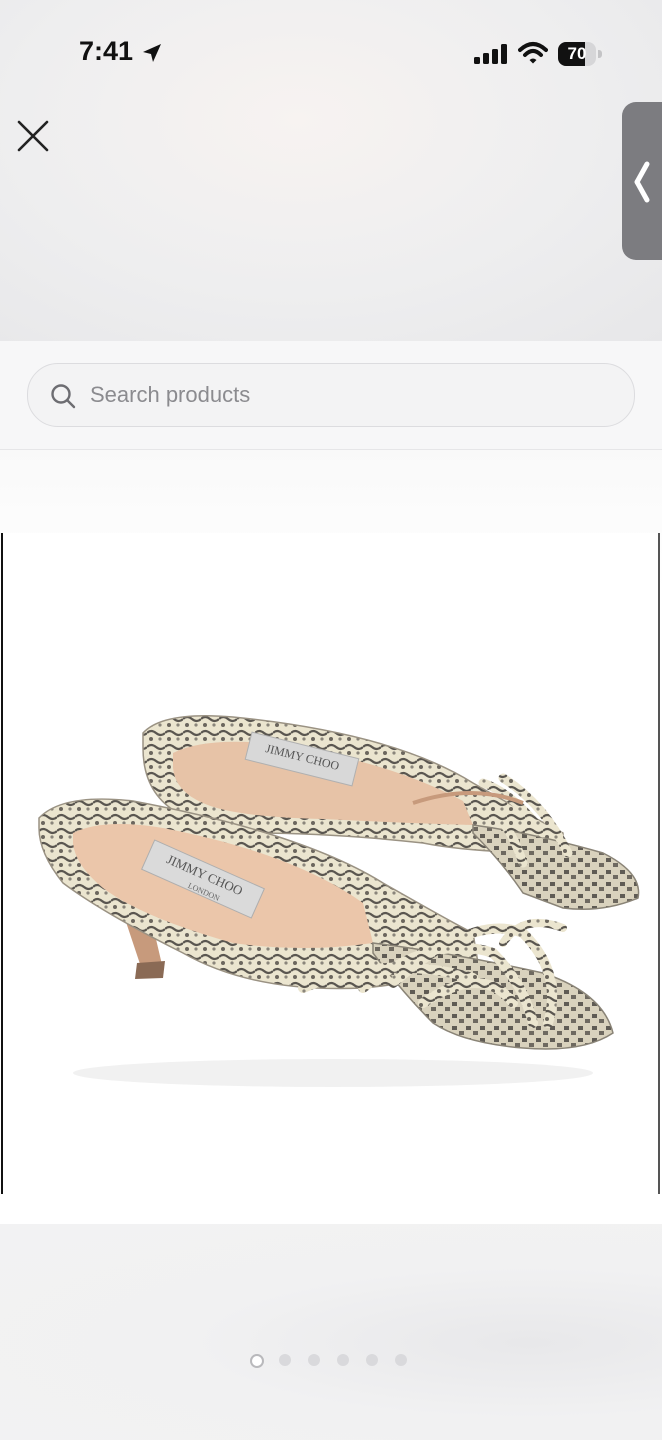 Image resolution: width=662 pixels, height=1440 pixels. What do you see at coordinates (33, 136) in the screenshot?
I see `close-icon` at bounding box center [33, 136].